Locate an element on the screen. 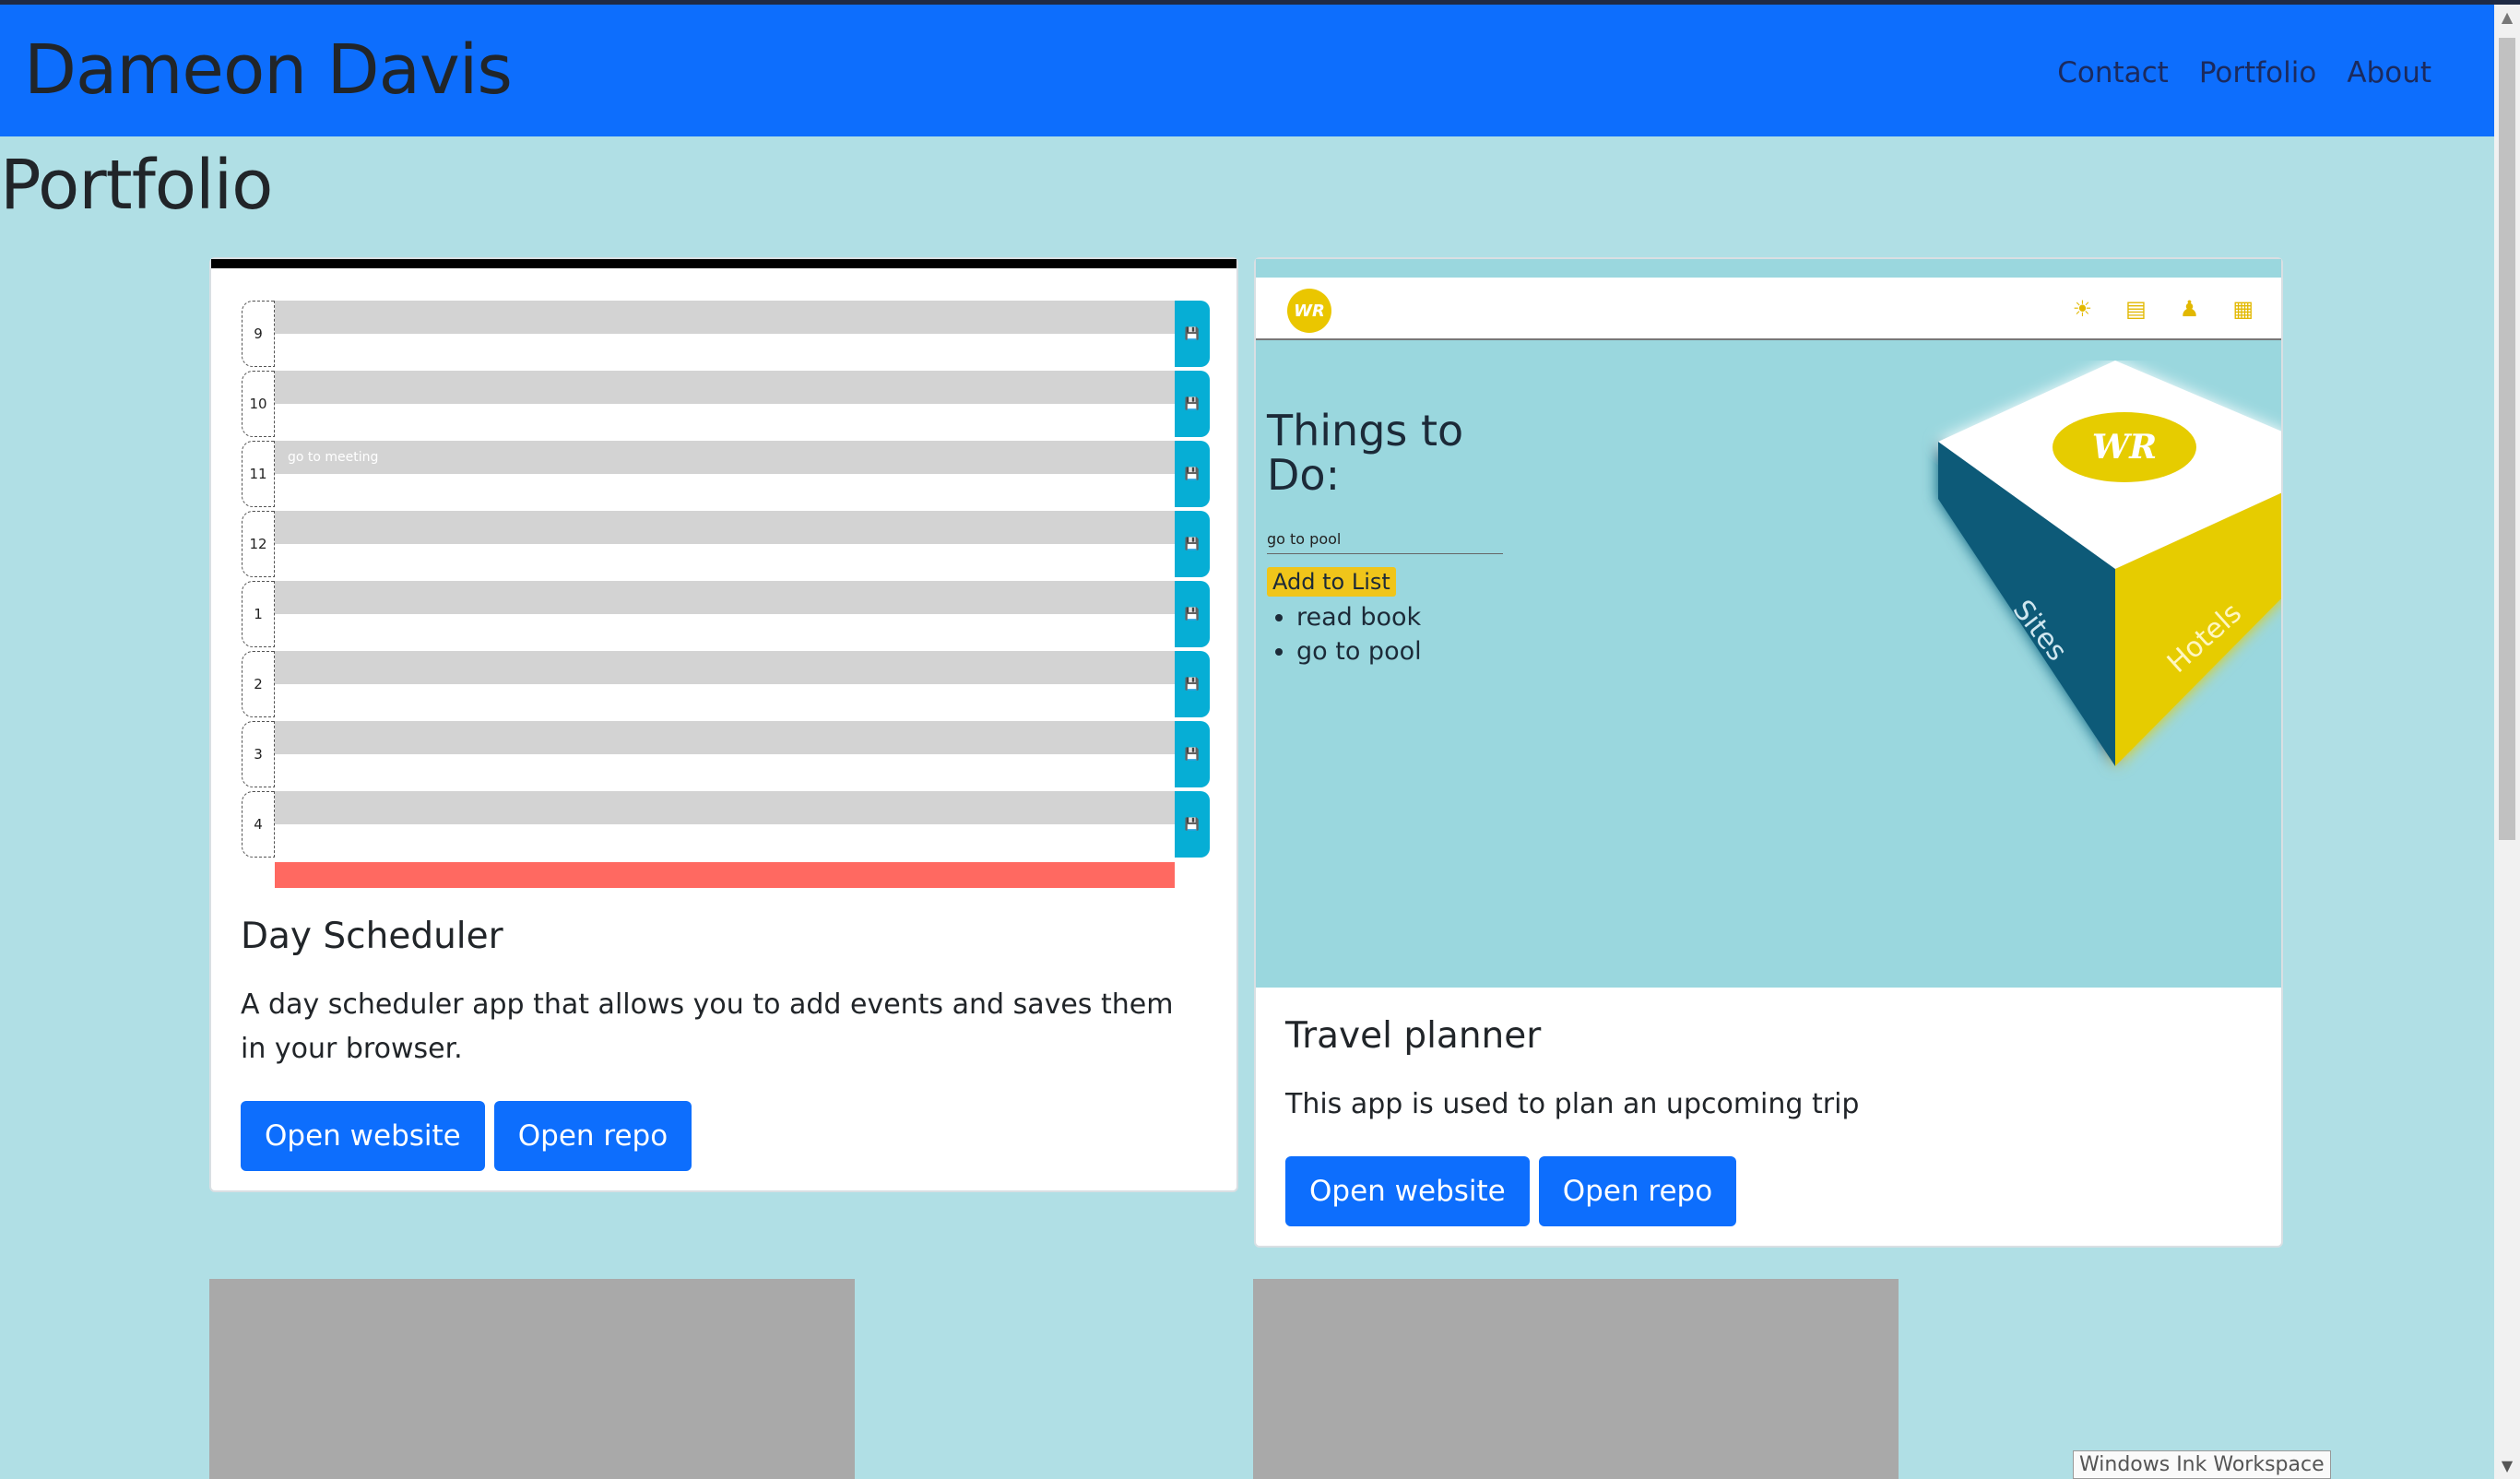  list-item: read book is located at coordinates (1359, 617).